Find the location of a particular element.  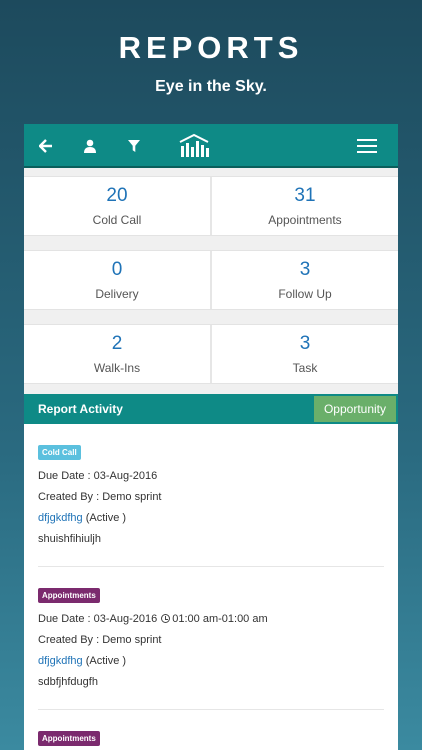

stat-row: 0 Delivery 3 Follow Up is located at coordinates (211, 280).